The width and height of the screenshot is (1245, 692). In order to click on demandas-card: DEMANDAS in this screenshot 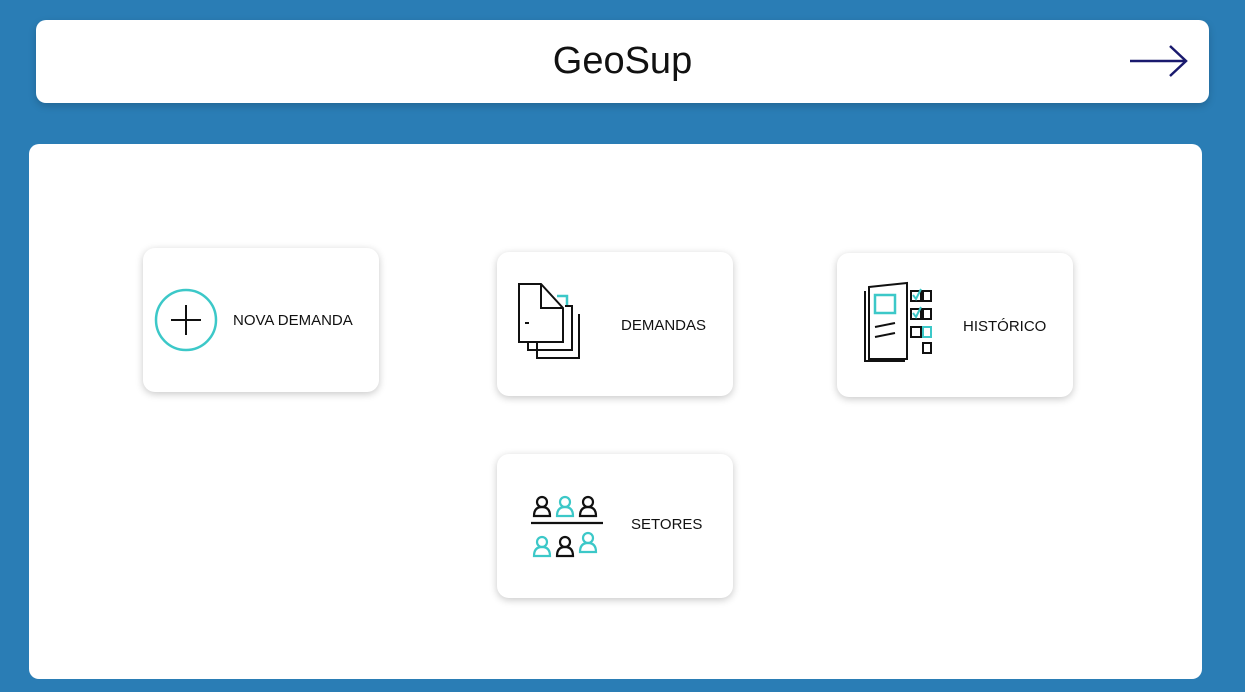, I will do `click(615, 324)`.